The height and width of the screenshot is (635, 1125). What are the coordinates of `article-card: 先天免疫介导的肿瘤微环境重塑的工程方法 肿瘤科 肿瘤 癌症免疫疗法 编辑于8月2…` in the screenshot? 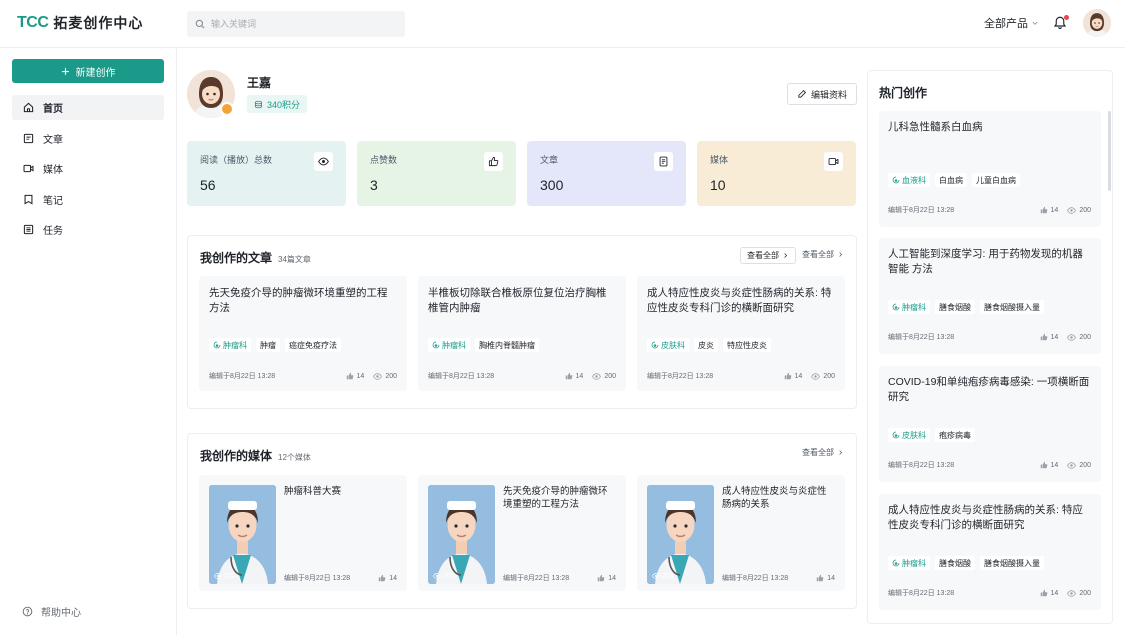 It's located at (303, 333).